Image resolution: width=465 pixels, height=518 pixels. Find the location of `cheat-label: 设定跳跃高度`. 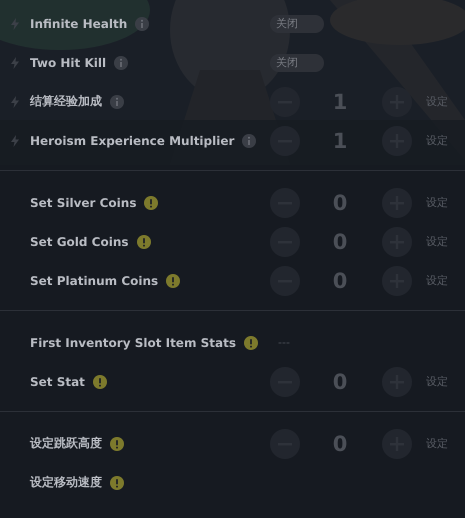

cheat-label: 设定跳跃高度 is located at coordinates (66, 443).